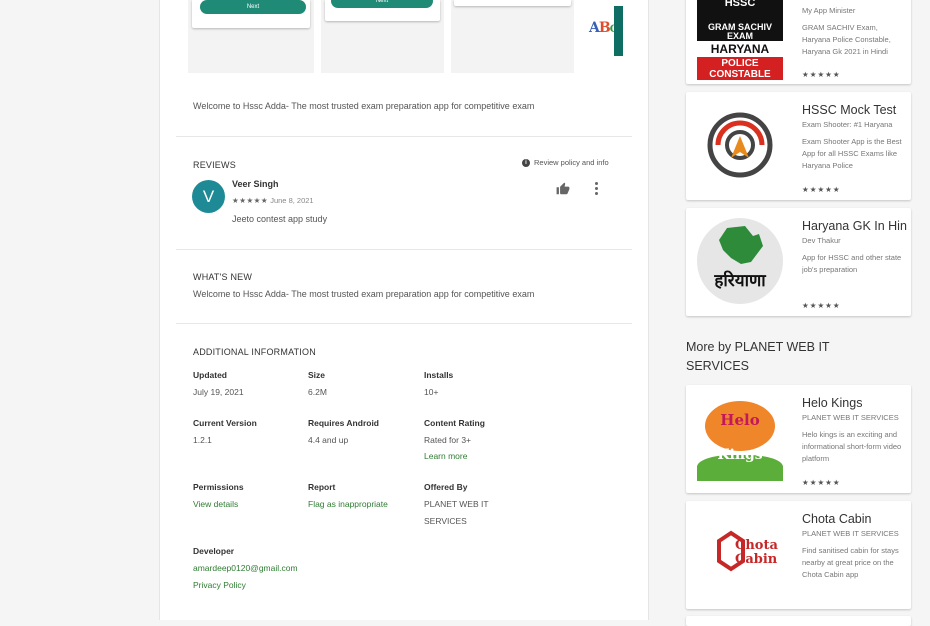 Image resolution: width=930 pixels, height=626 pixels. What do you see at coordinates (756, 559) in the screenshot?
I see `icon-text: Cabin` at bounding box center [756, 559].